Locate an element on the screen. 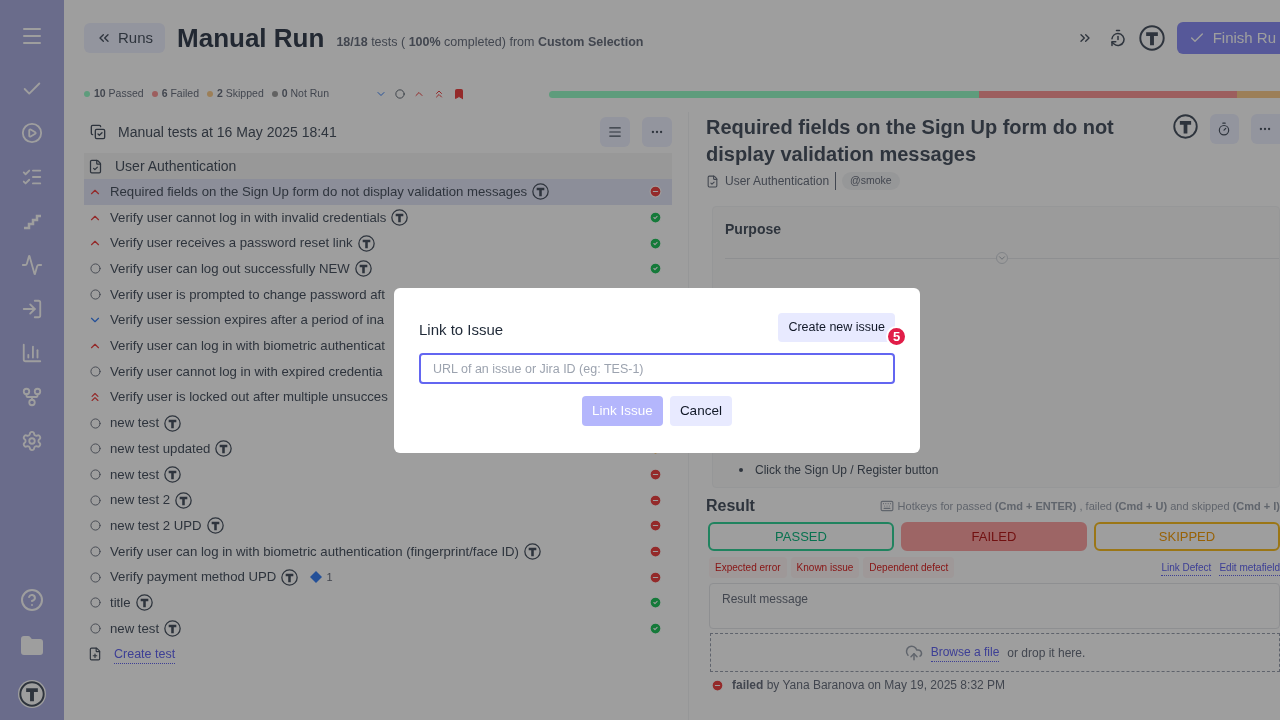  play-icon is located at coordinates (32, 133).